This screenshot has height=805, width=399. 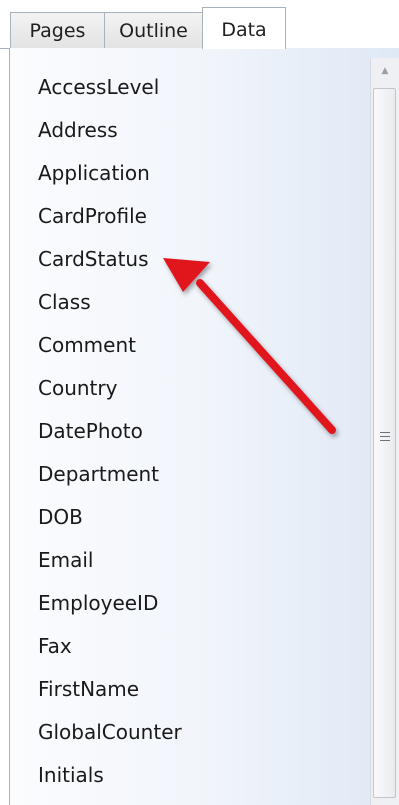 What do you see at coordinates (78, 130) in the screenshot?
I see `field-item-address: Address` at bounding box center [78, 130].